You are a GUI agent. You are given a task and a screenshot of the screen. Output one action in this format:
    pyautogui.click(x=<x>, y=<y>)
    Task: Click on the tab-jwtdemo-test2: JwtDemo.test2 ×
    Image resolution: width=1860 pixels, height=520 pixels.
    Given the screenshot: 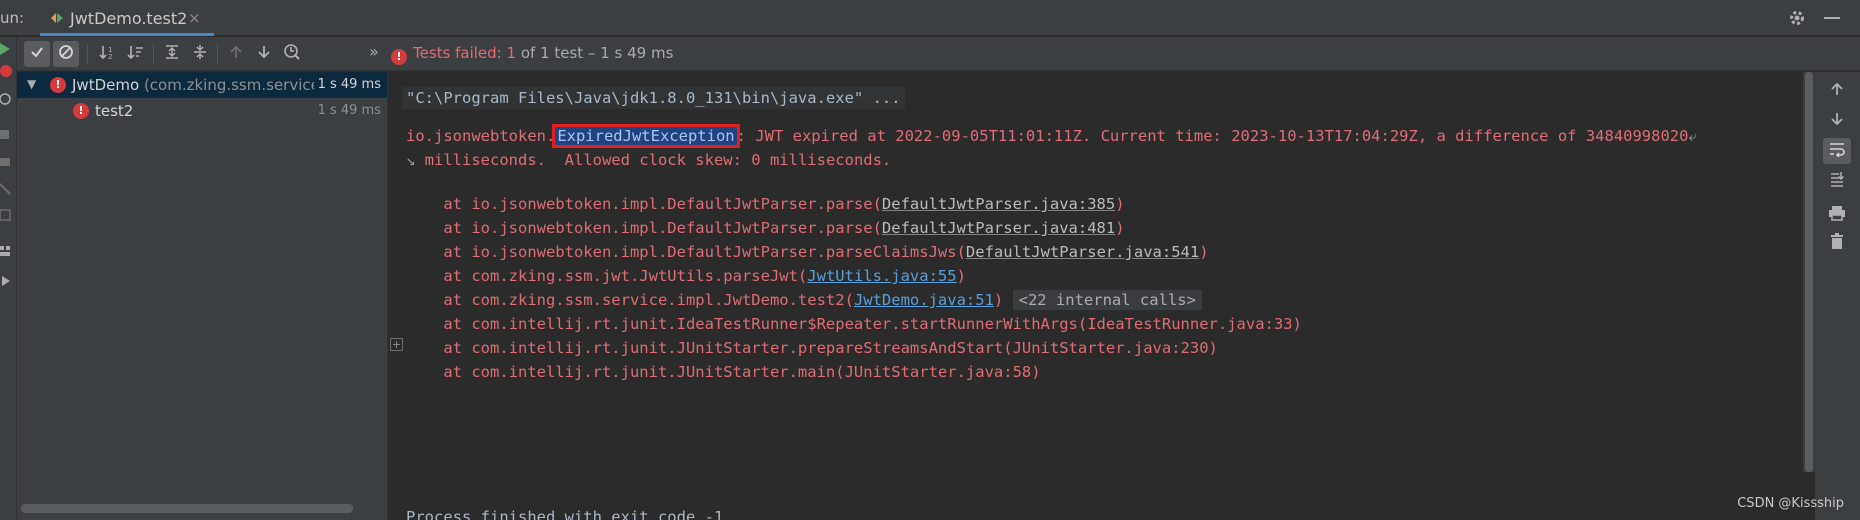 What is the action you would take?
    pyautogui.click(x=127, y=18)
    